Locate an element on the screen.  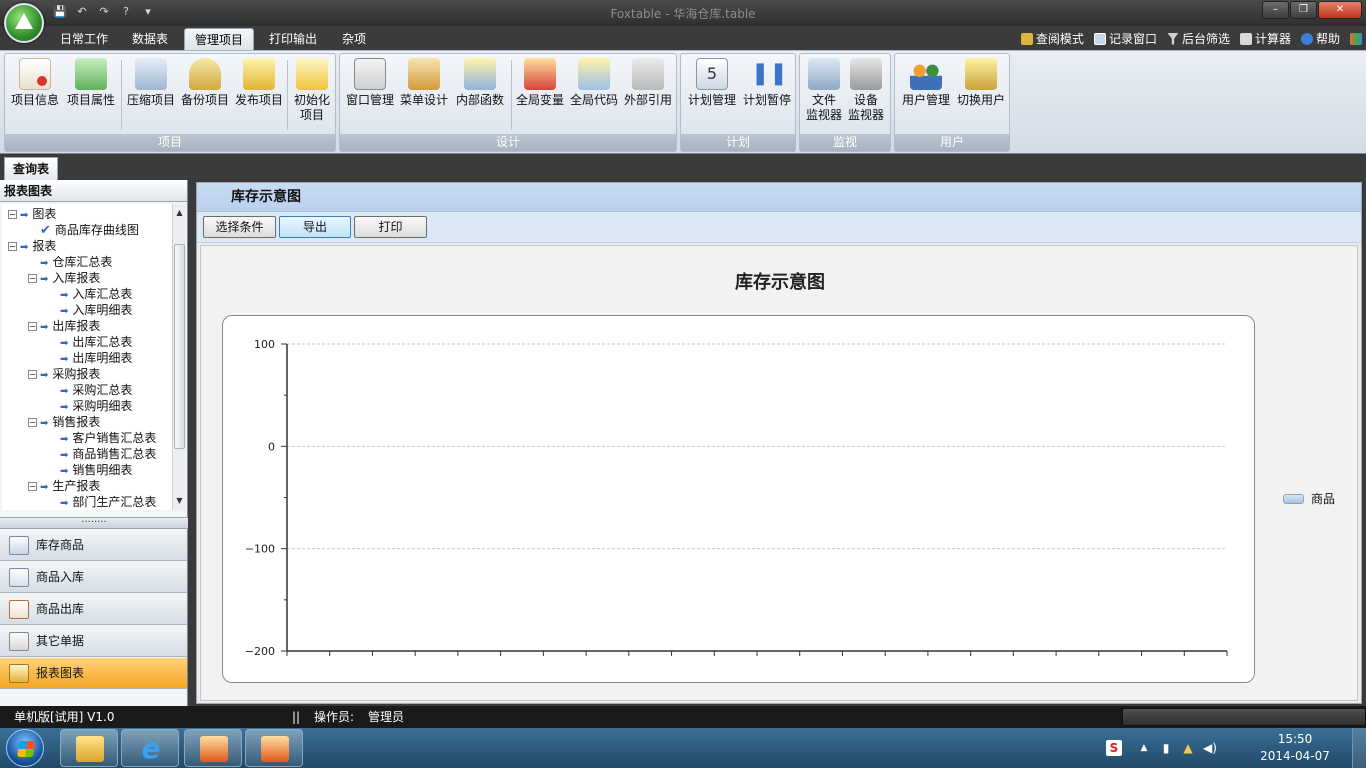
background-filter-button: 后台筛选 is located at coordinates (1198, 38).